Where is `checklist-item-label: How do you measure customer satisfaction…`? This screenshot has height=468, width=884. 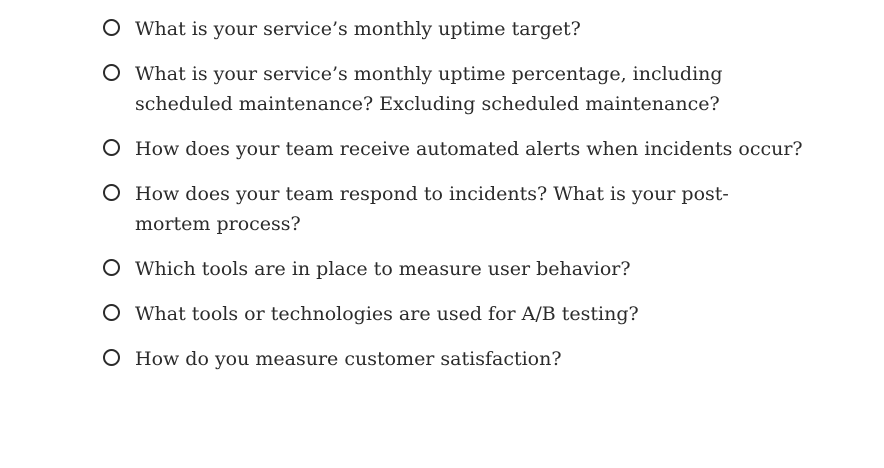 checklist-item-label: How do you measure customer satisfaction… is located at coordinates (348, 359).